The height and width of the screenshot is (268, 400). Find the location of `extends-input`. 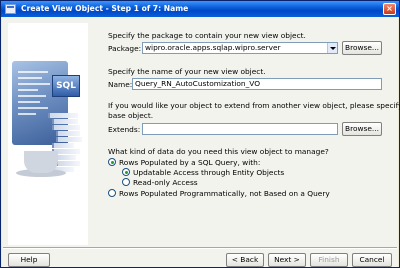

extends-input is located at coordinates (240, 129).